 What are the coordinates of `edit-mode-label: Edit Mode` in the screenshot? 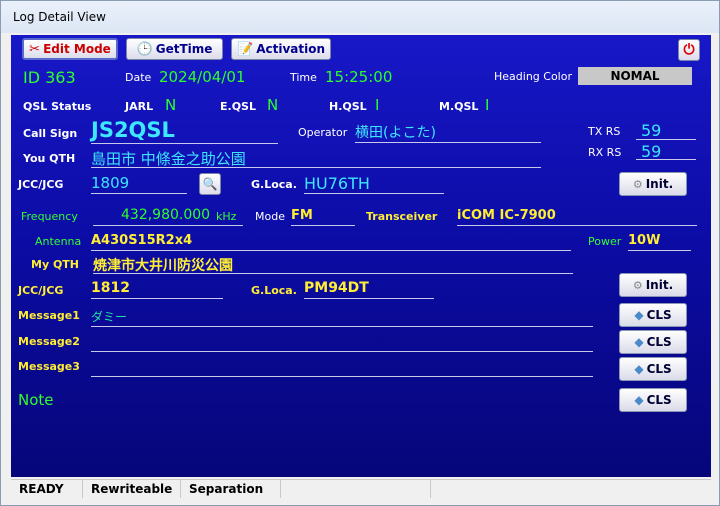 It's located at (77, 49).